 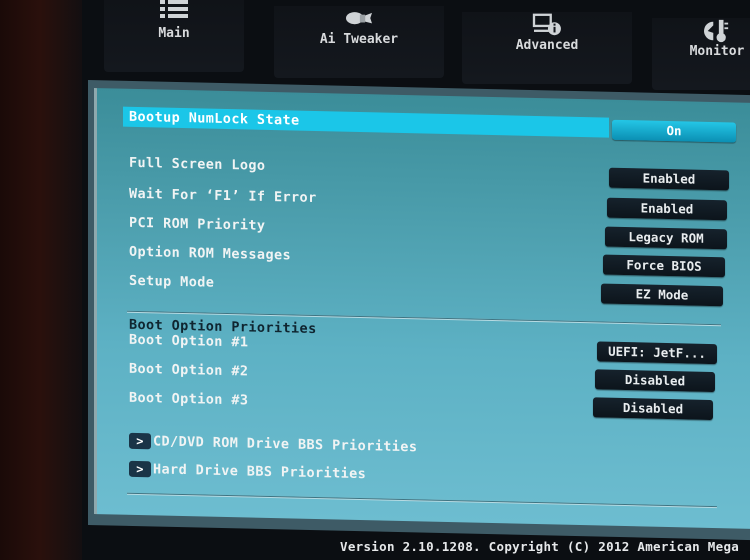 I want to click on setting-full-screen-logo: Full Screen Logo, so click(x=197, y=164).